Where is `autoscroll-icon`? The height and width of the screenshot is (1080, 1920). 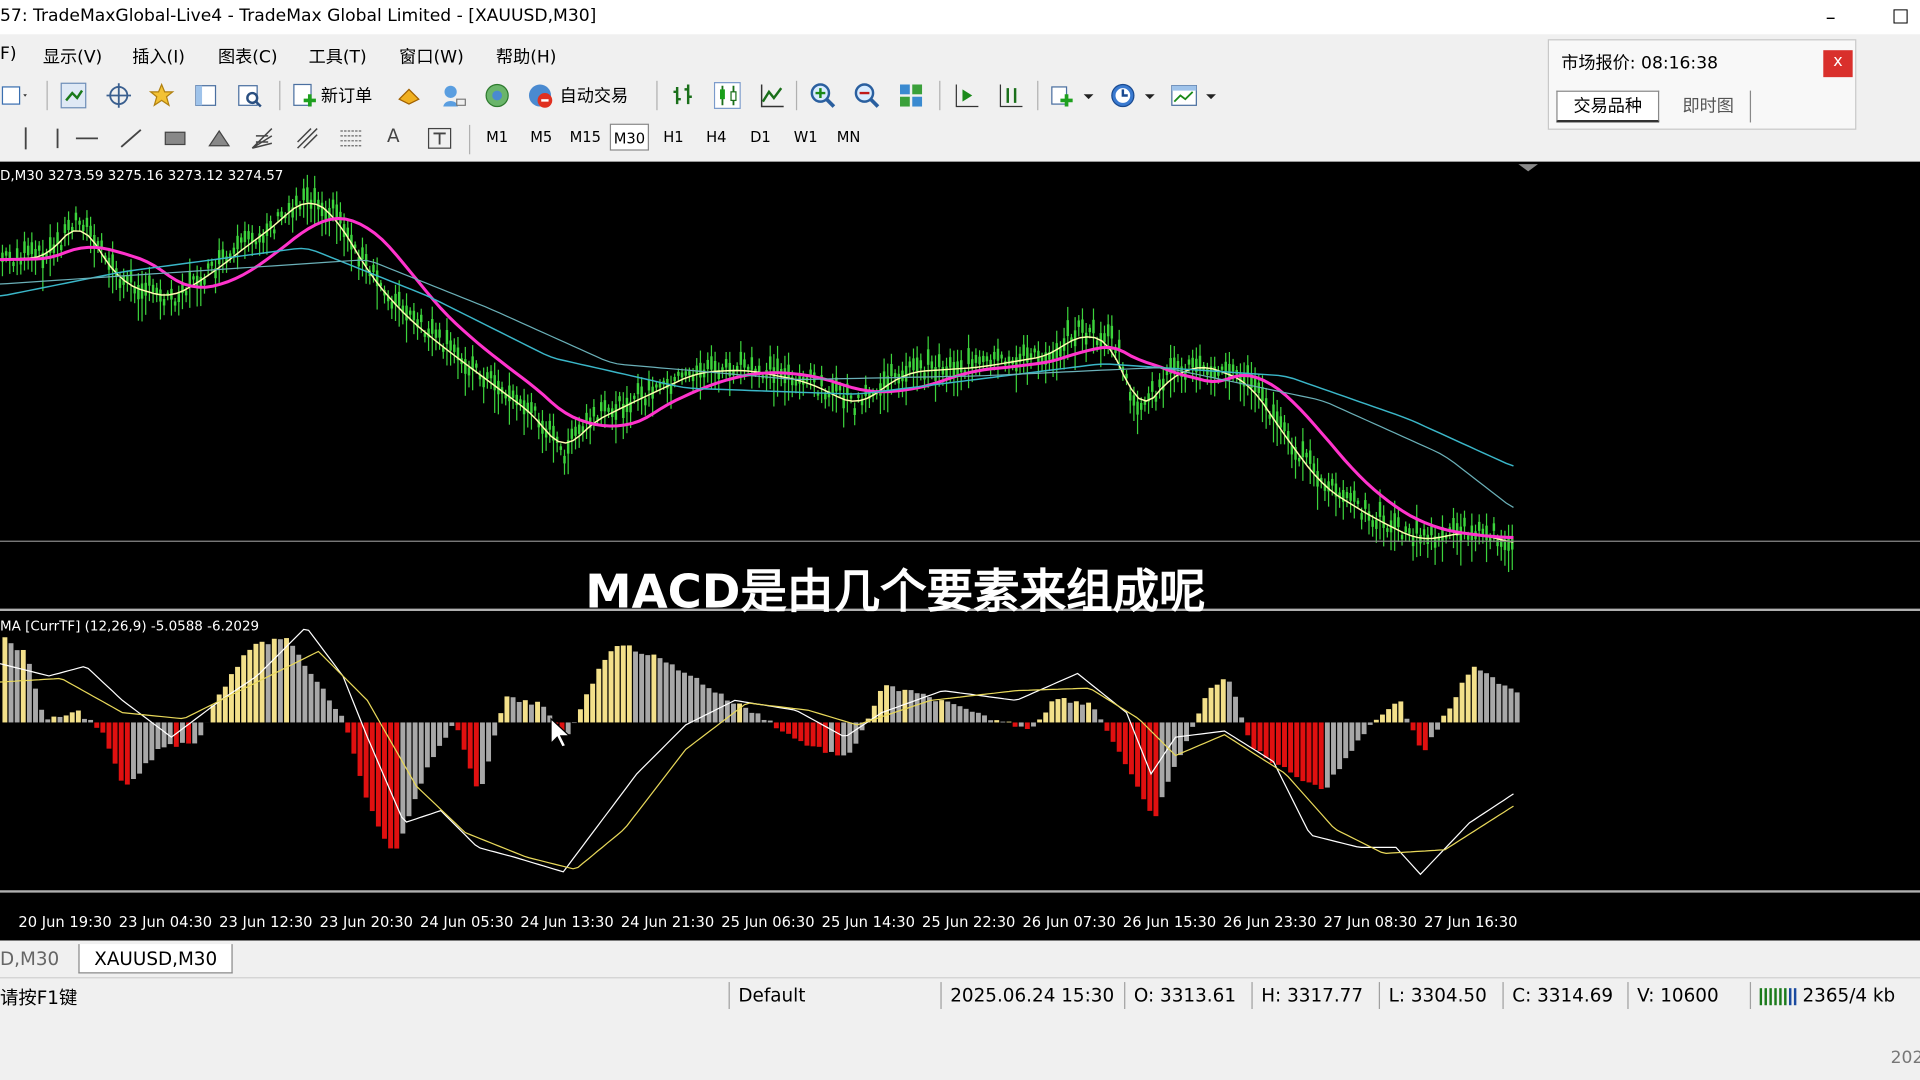 autoscroll-icon is located at coordinates (966, 95).